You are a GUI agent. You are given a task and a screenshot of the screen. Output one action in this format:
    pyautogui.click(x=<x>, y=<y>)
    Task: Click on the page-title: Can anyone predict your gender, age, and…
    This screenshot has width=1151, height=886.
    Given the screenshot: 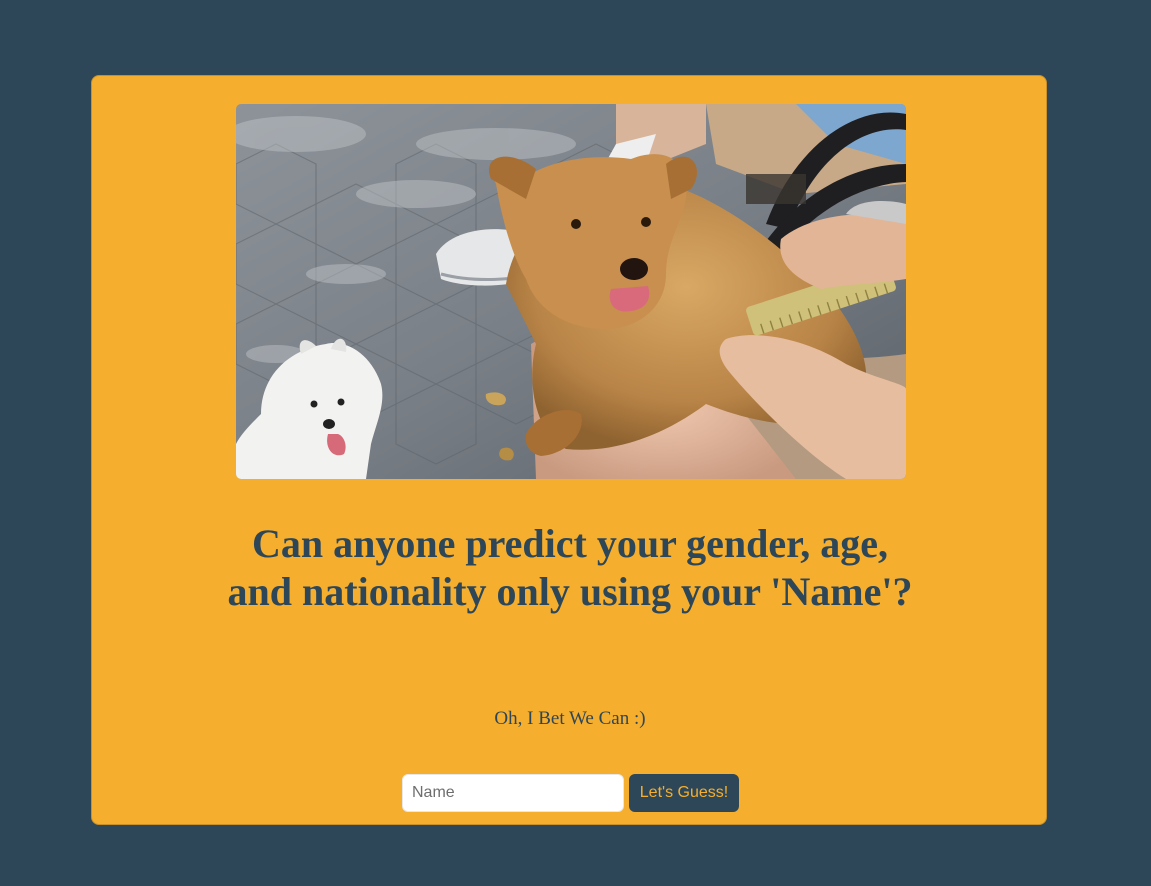 What is the action you would take?
    pyautogui.click(x=570, y=567)
    